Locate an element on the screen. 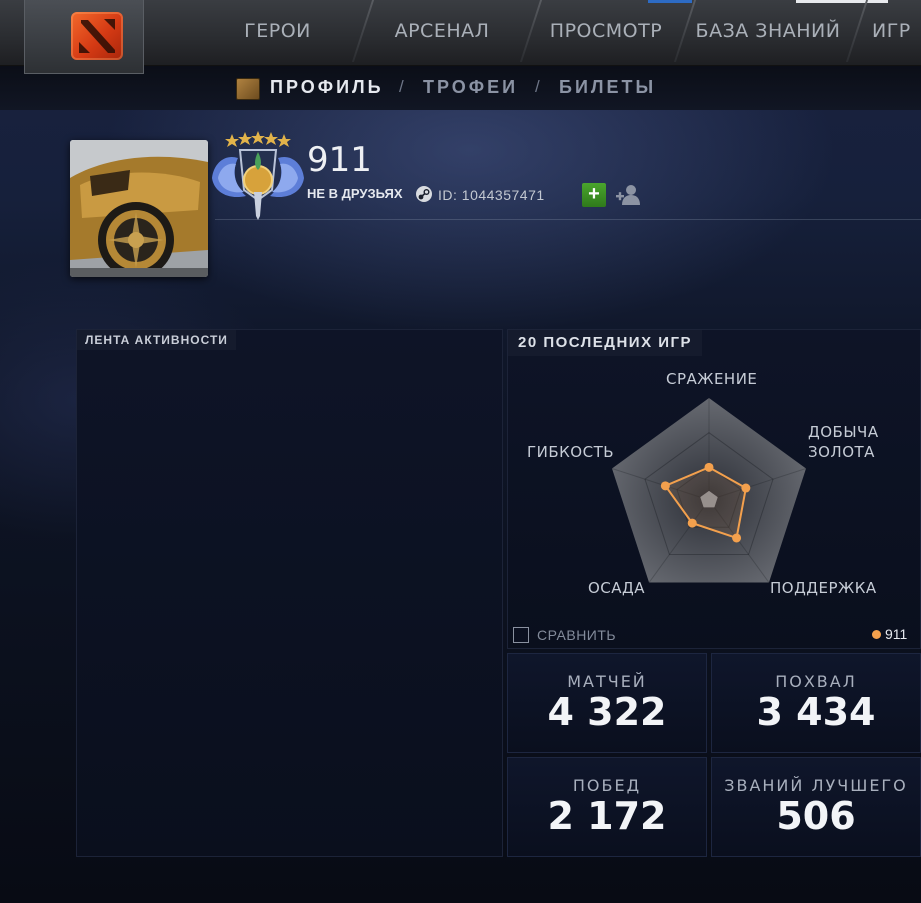 Image resolution: width=921 pixels, height=903 pixels. nav-tab-watch: ПРОСМОТР is located at coordinates (606, 31).